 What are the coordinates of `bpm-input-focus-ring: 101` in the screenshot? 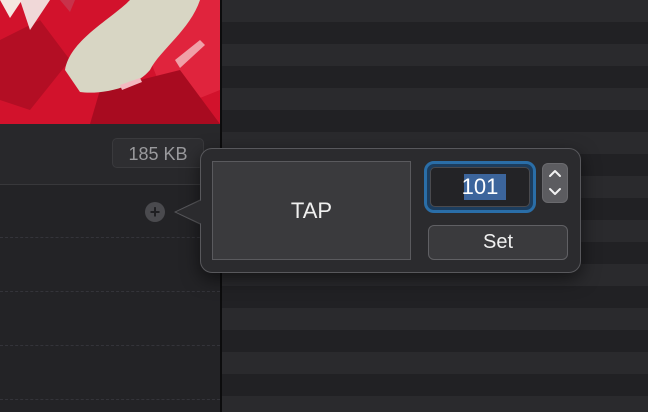 It's located at (480, 187).